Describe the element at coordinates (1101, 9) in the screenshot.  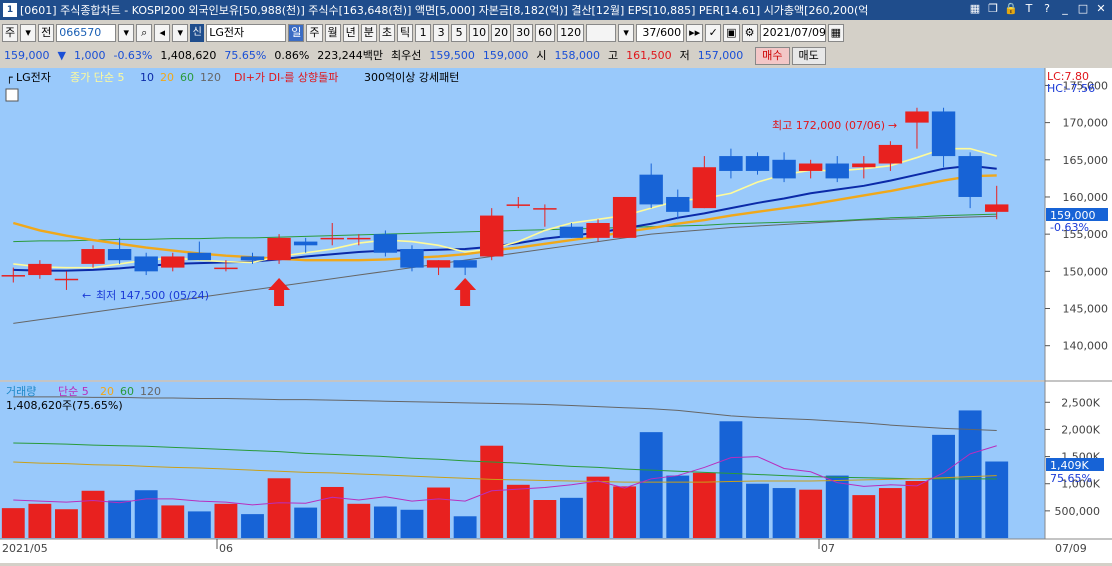
I see `close-icon: ✕` at that location.